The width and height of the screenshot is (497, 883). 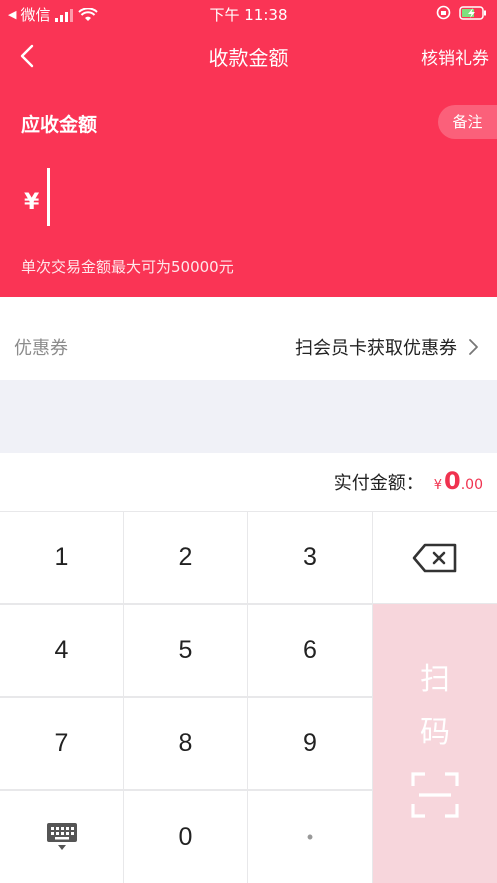 What do you see at coordinates (471, 485) in the screenshot?
I see `actual-payment-decimal: .00` at bounding box center [471, 485].